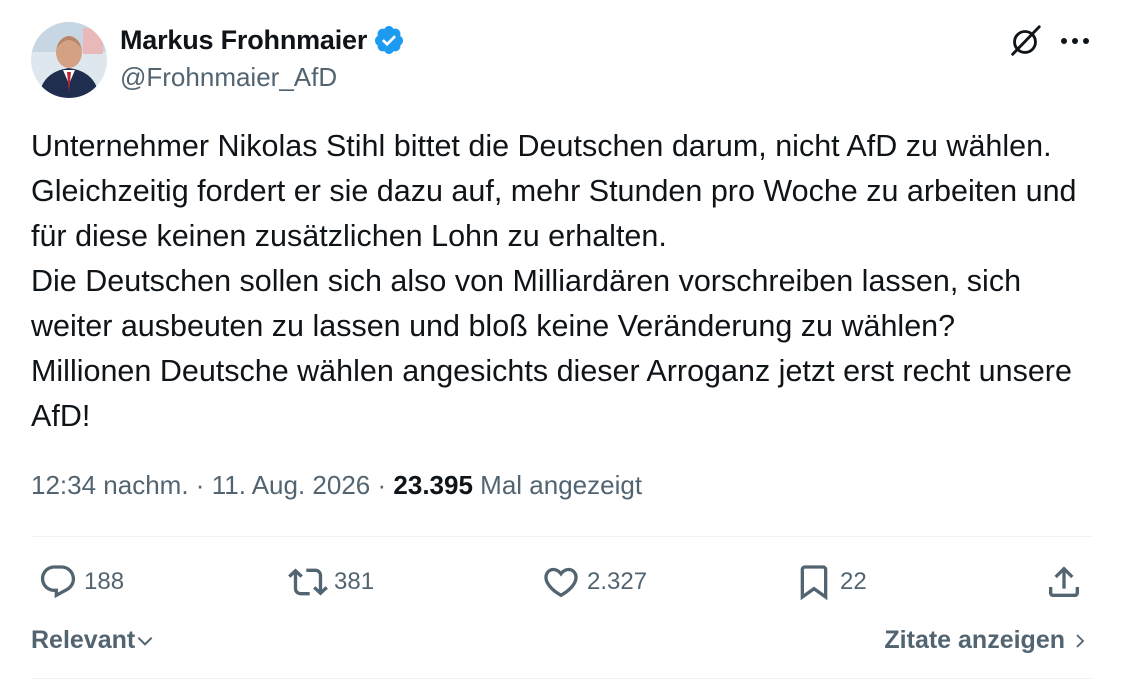 The width and height of the screenshot is (1123, 680). What do you see at coordinates (1080, 640) in the screenshot?
I see `chevron-right-icon` at bounding box center [1080, 640].